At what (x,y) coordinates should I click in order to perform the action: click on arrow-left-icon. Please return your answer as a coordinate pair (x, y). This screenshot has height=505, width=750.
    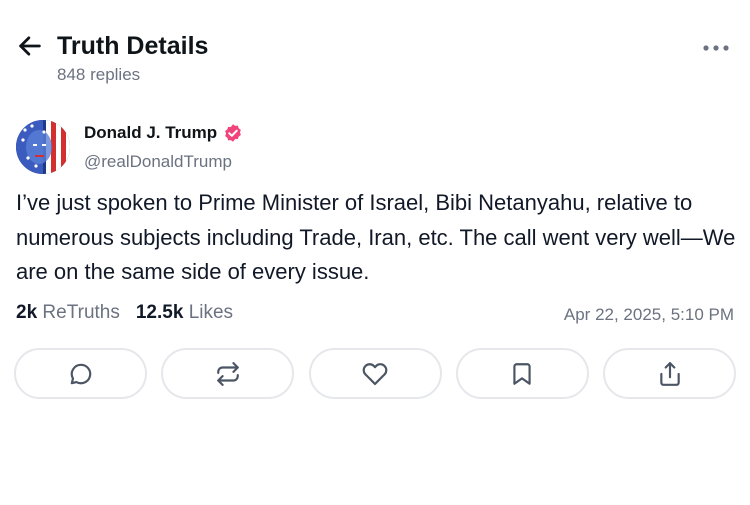
    Looking at the image, I should click on (30, 46).